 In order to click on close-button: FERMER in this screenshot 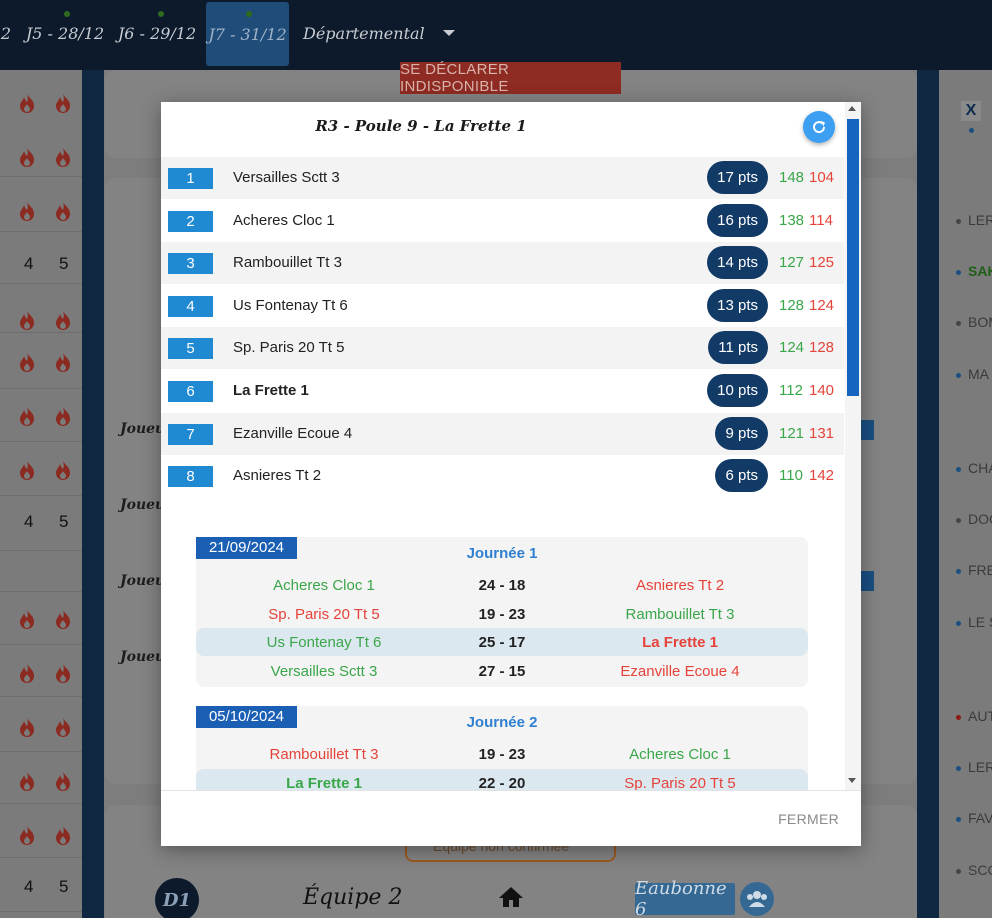, I will do `click(808, 819)`.